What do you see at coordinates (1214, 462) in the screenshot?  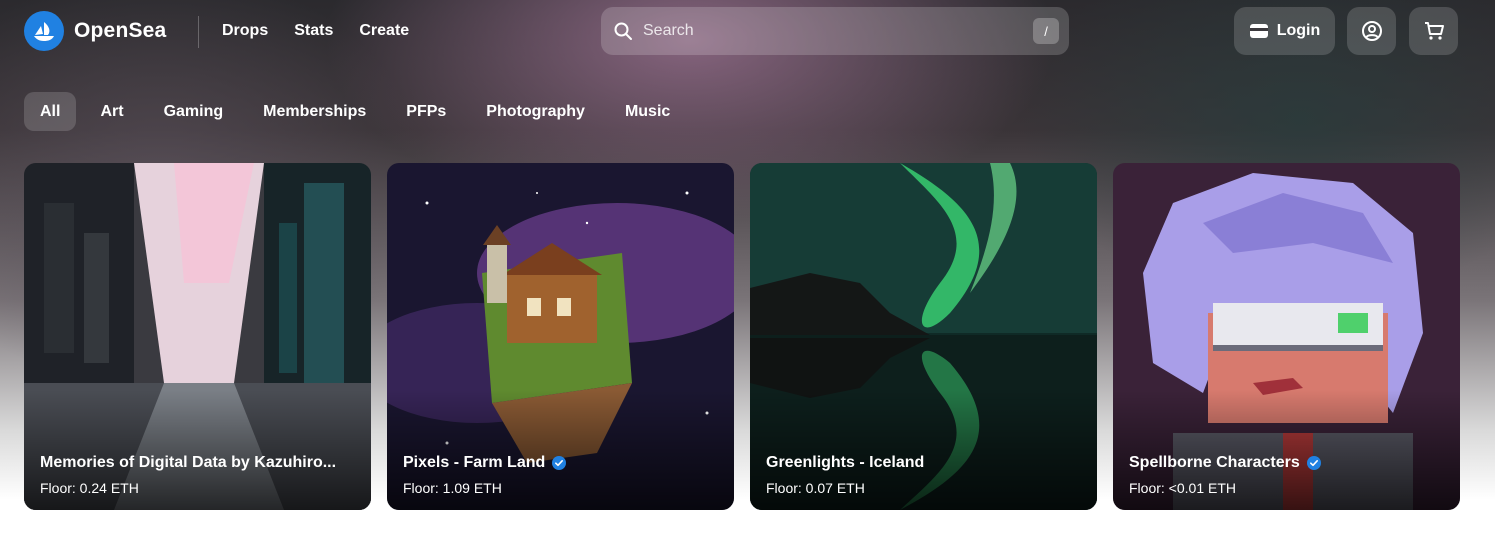 I see `collection-title-text: Spellborne Characters` at bounding box center [1214, 462].